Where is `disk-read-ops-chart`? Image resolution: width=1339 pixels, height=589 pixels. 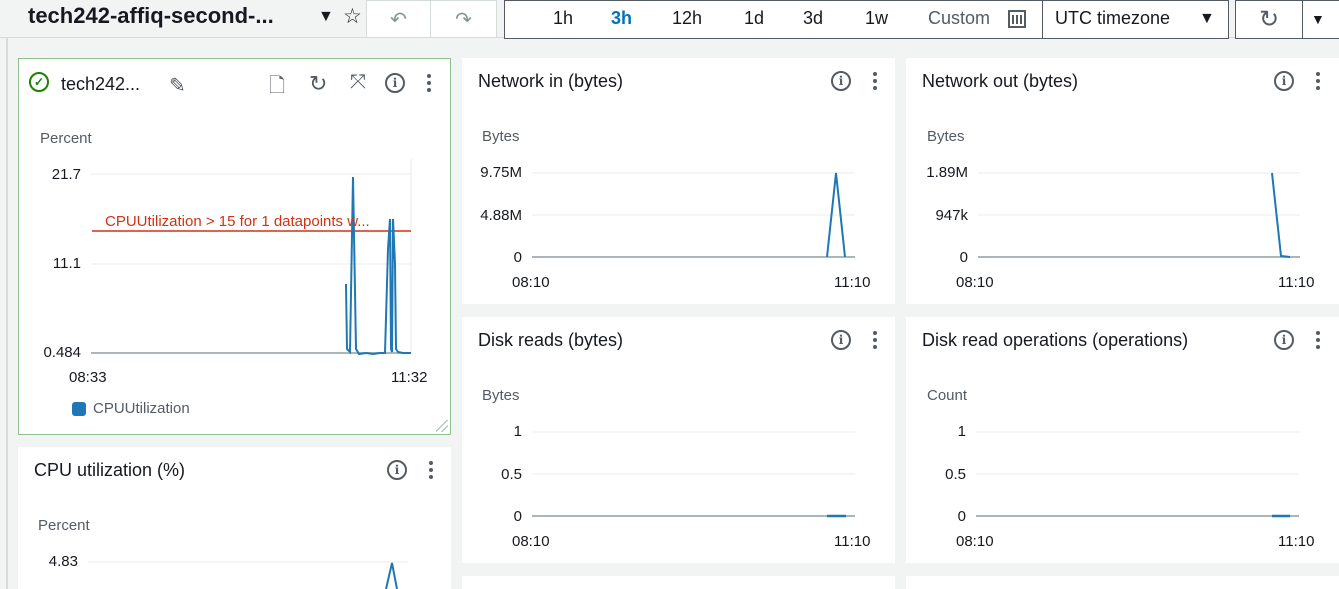
disk-read-ops-chart is located at coordinates (1137, 474).